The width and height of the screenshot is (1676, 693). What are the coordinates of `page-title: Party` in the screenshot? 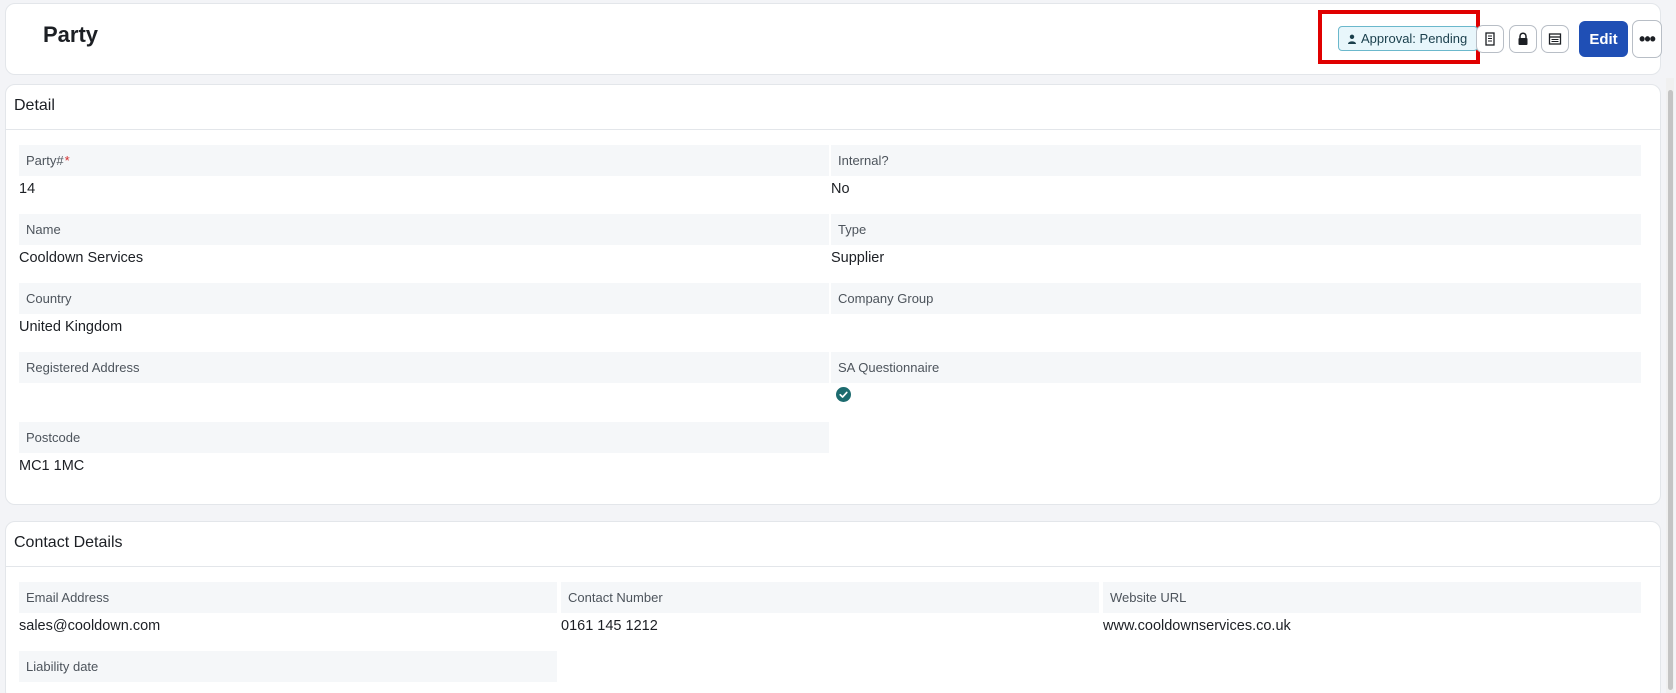 It's located at (71, 34).